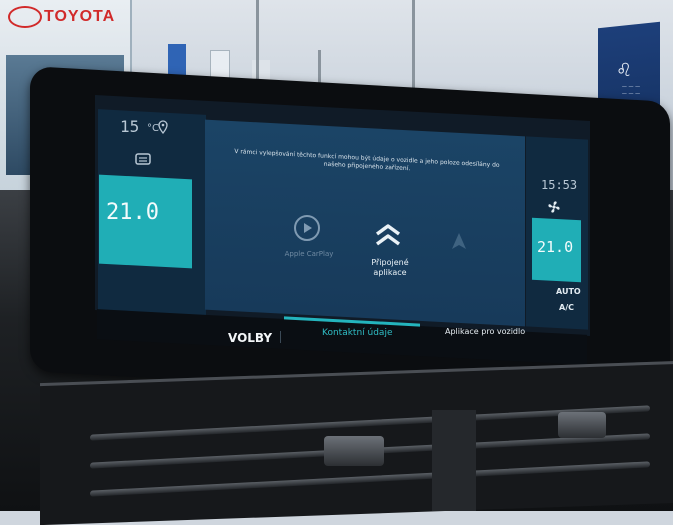 The image size is (673, 525). What do you see at coordinates (568, 291) in the screenshot?
I see `auto-button: AUTO` at bounding box center [568, 291].